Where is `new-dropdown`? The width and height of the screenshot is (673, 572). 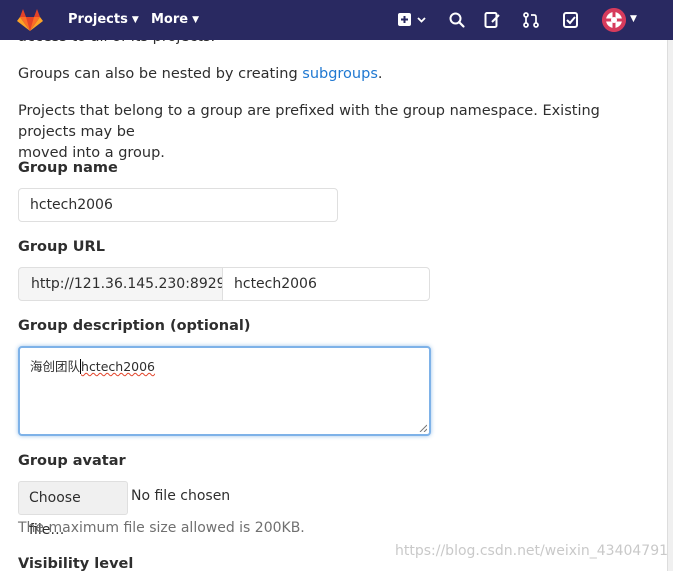
new-dropdown is located at coordinates (413, 20).